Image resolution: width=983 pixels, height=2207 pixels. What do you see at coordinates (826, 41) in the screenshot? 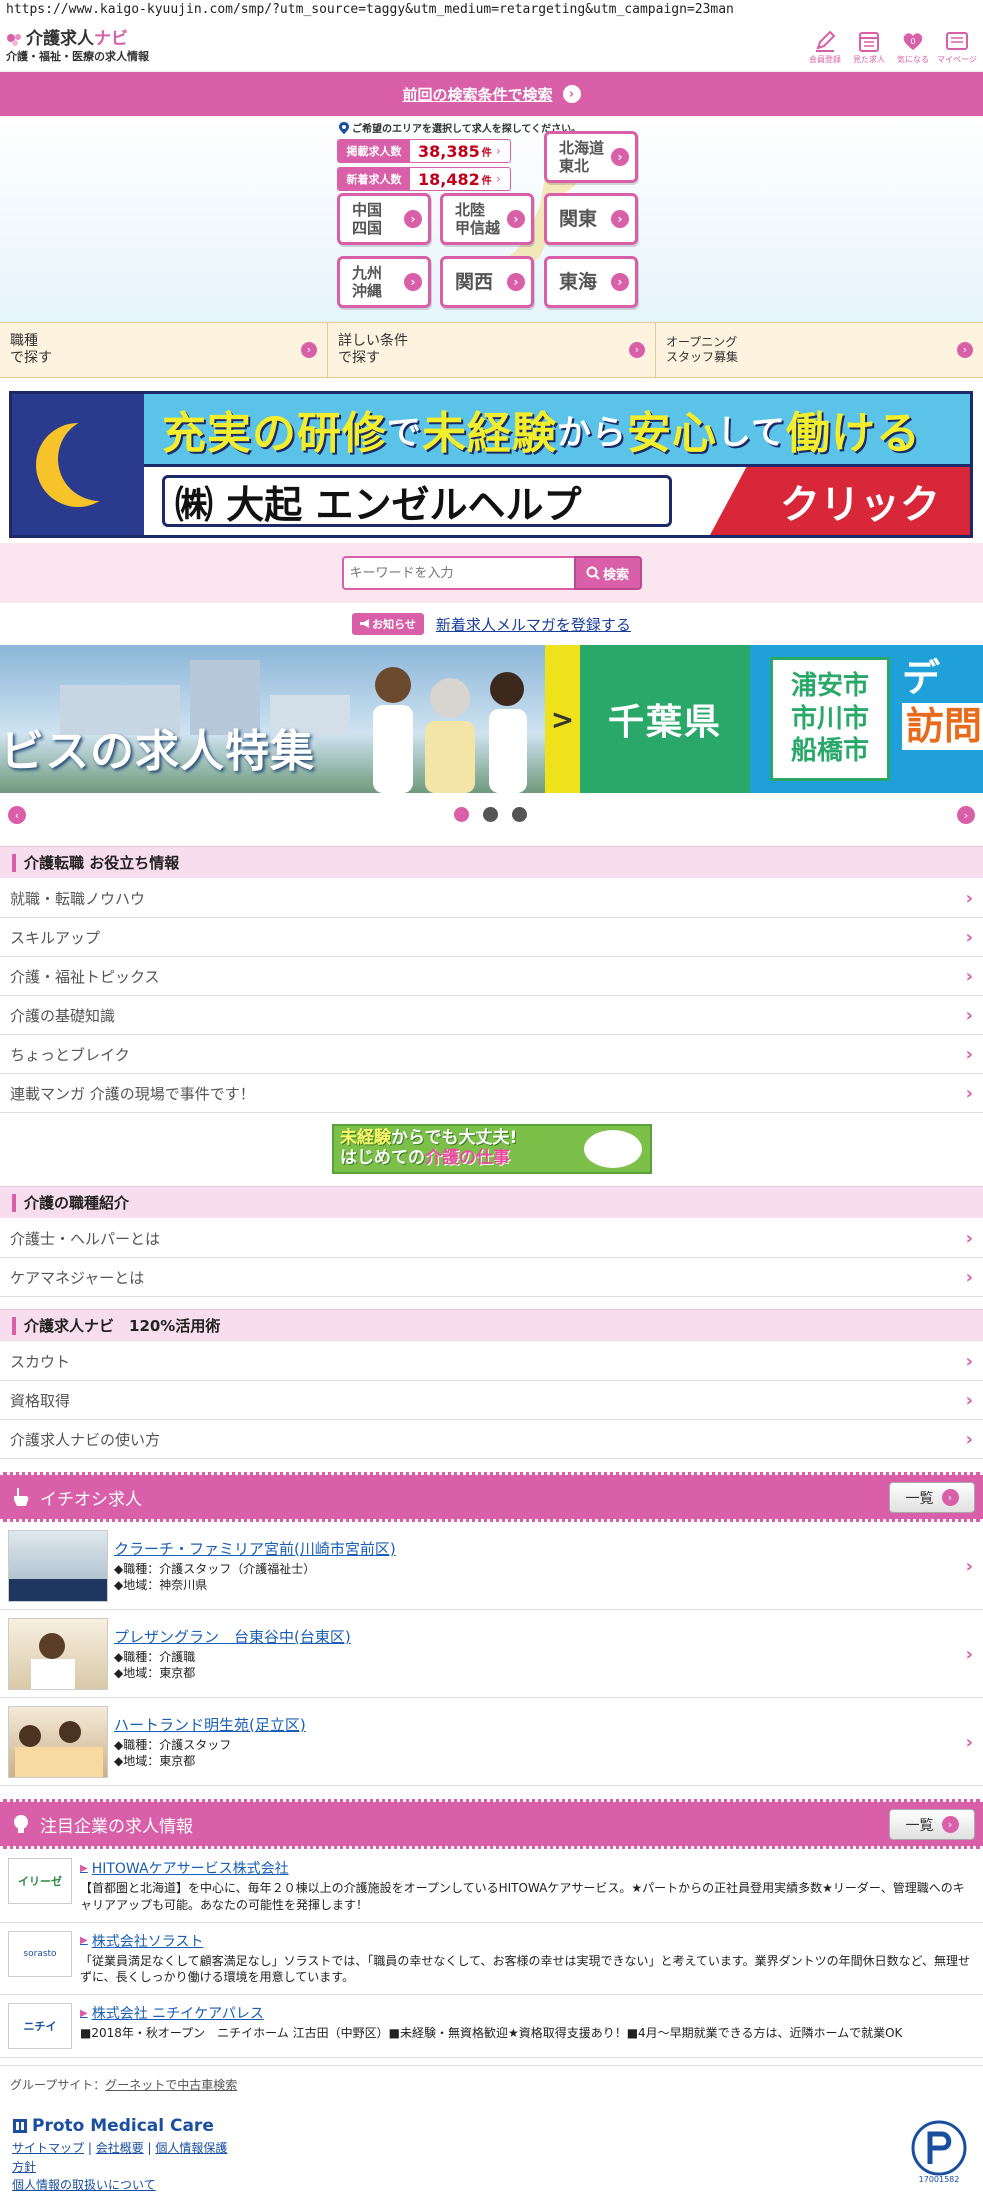
I see `pencil-icon` at bounding box center [826, 41].